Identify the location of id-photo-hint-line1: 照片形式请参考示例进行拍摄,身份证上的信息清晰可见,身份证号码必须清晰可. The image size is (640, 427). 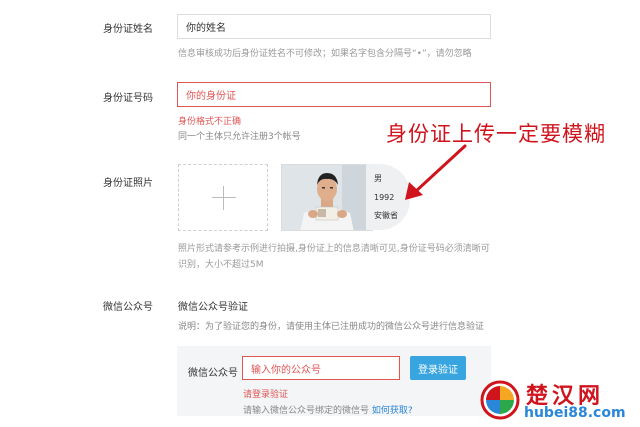
(334, 249).